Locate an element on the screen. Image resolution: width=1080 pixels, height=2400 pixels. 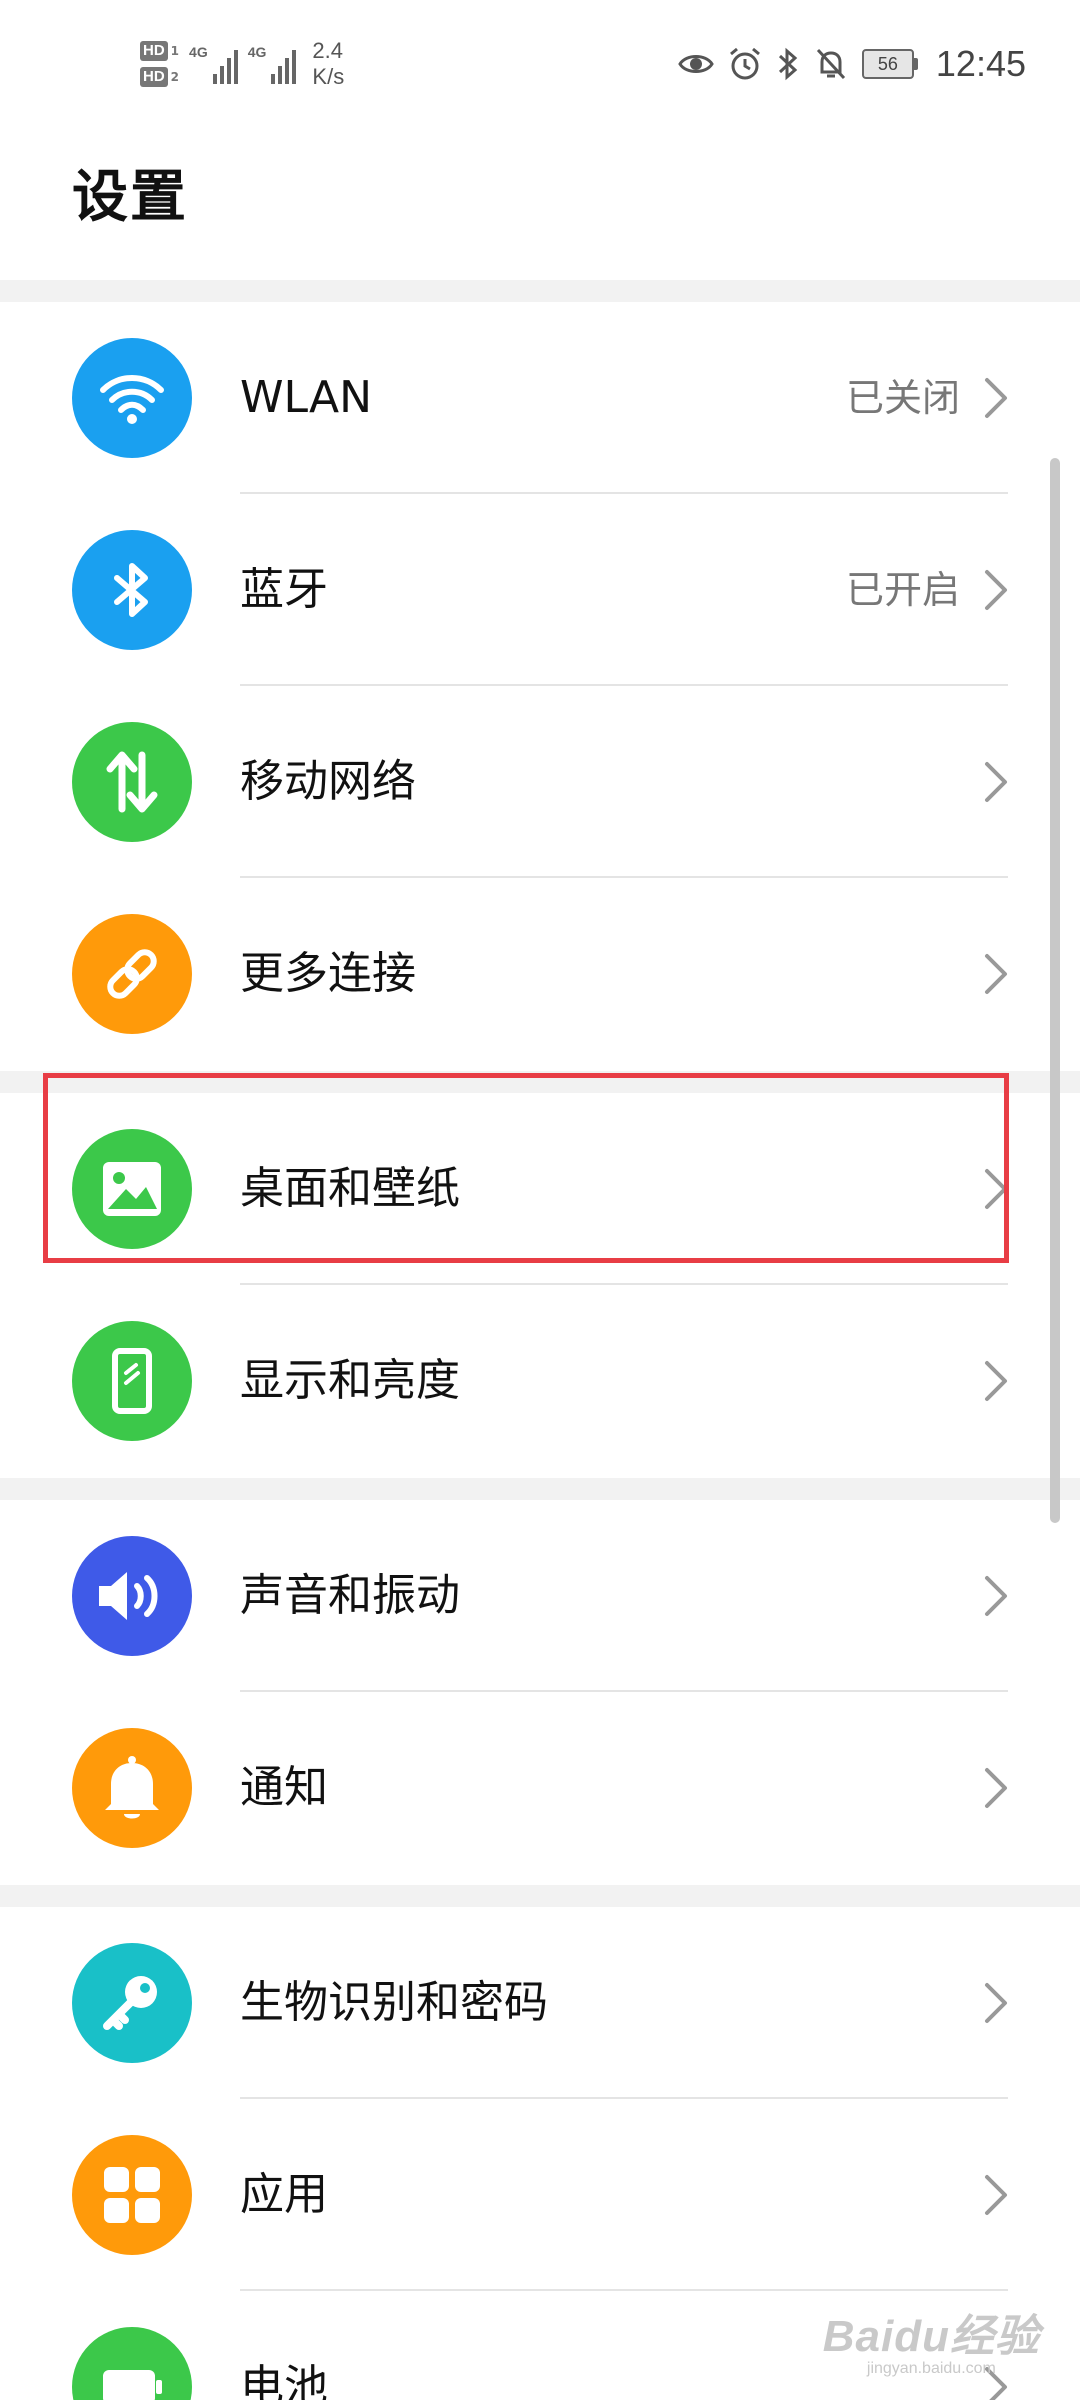
phone-display-icon is located at coordinates (132, 1381).